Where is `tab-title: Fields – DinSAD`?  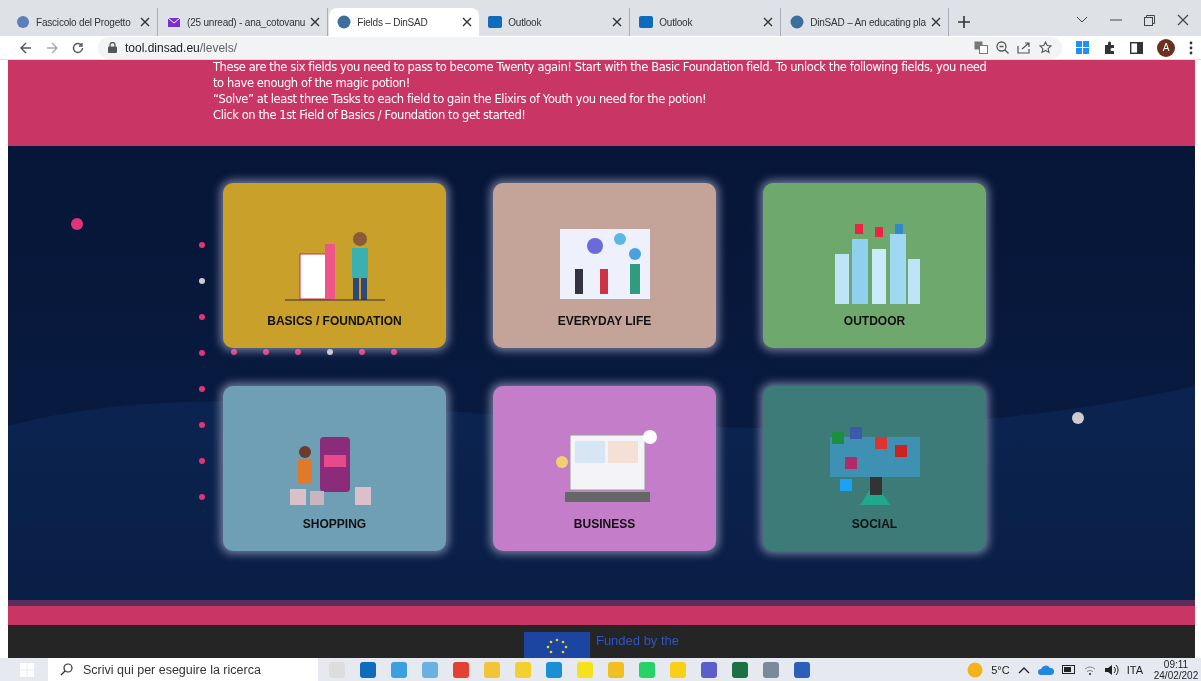 tab-title: Fields – DinSAD is located at coordinates (393, 22).